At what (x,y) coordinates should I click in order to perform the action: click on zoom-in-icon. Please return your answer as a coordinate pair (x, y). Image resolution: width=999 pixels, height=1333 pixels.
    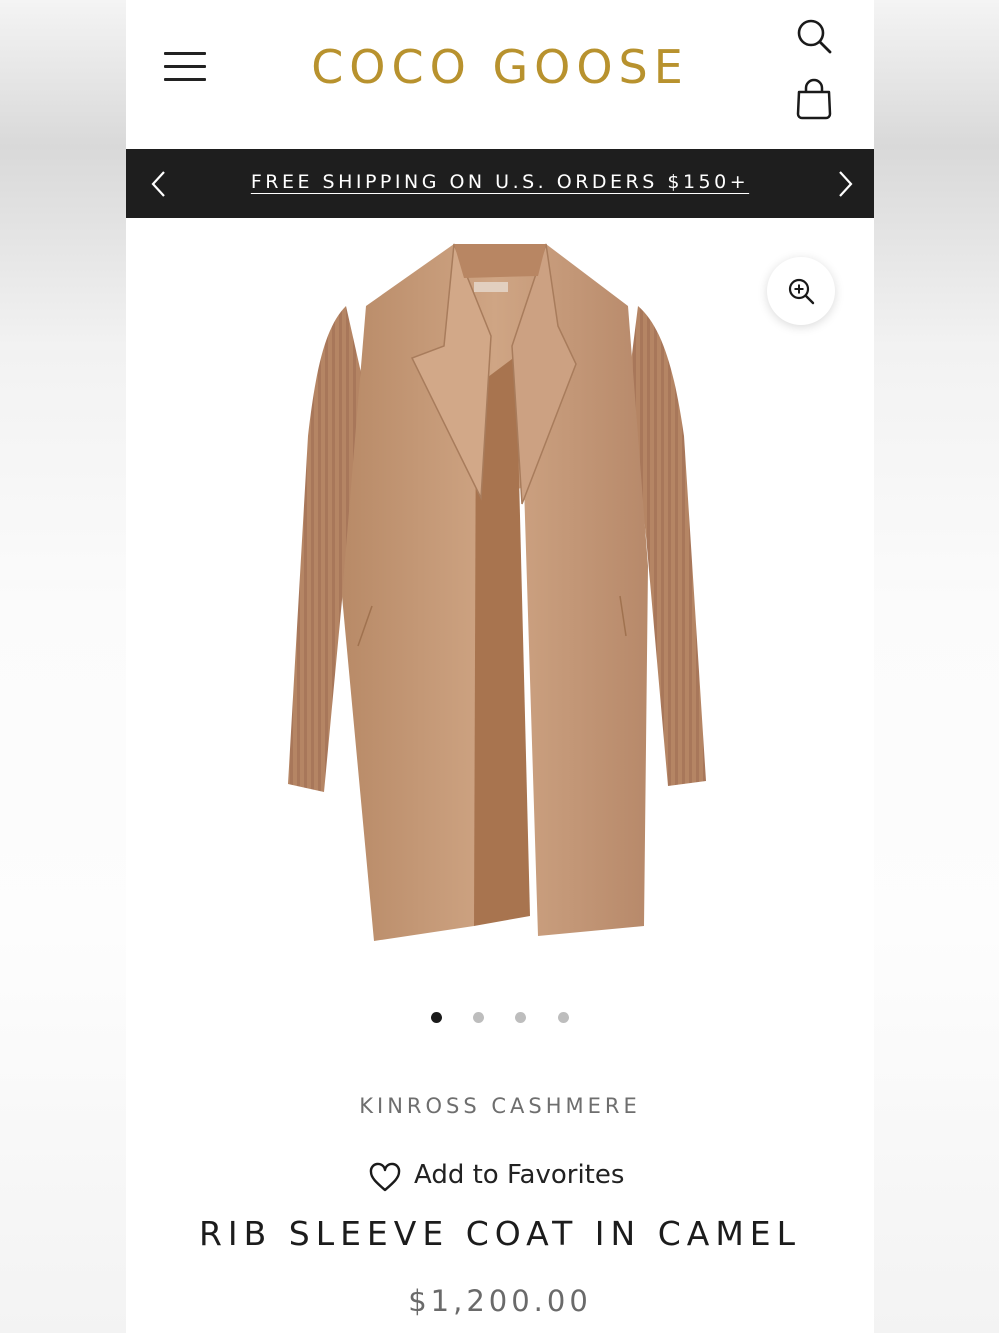
    Looking at the image, I should click on (801, 291).